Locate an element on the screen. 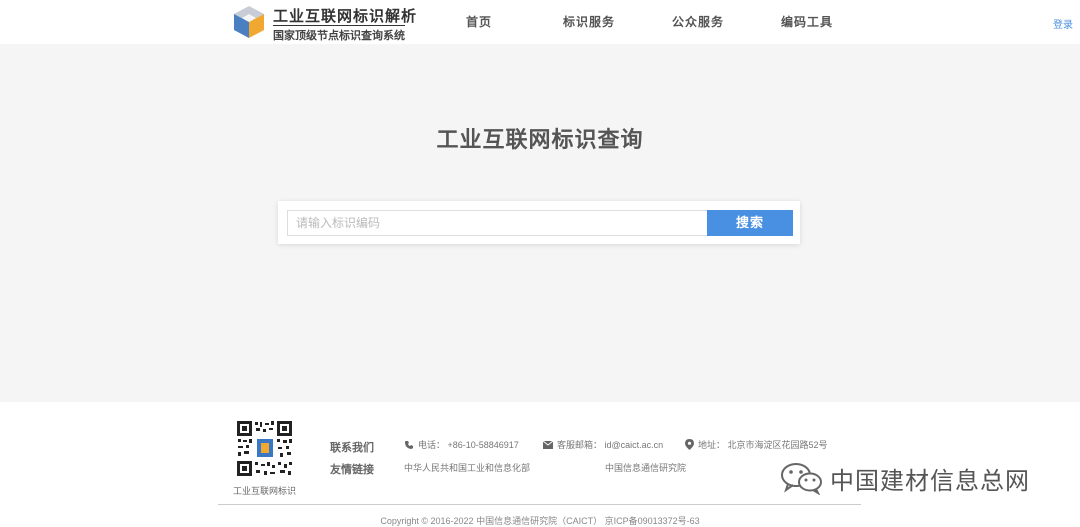  search-button: 搜索 is located at coordinates (750, 223).